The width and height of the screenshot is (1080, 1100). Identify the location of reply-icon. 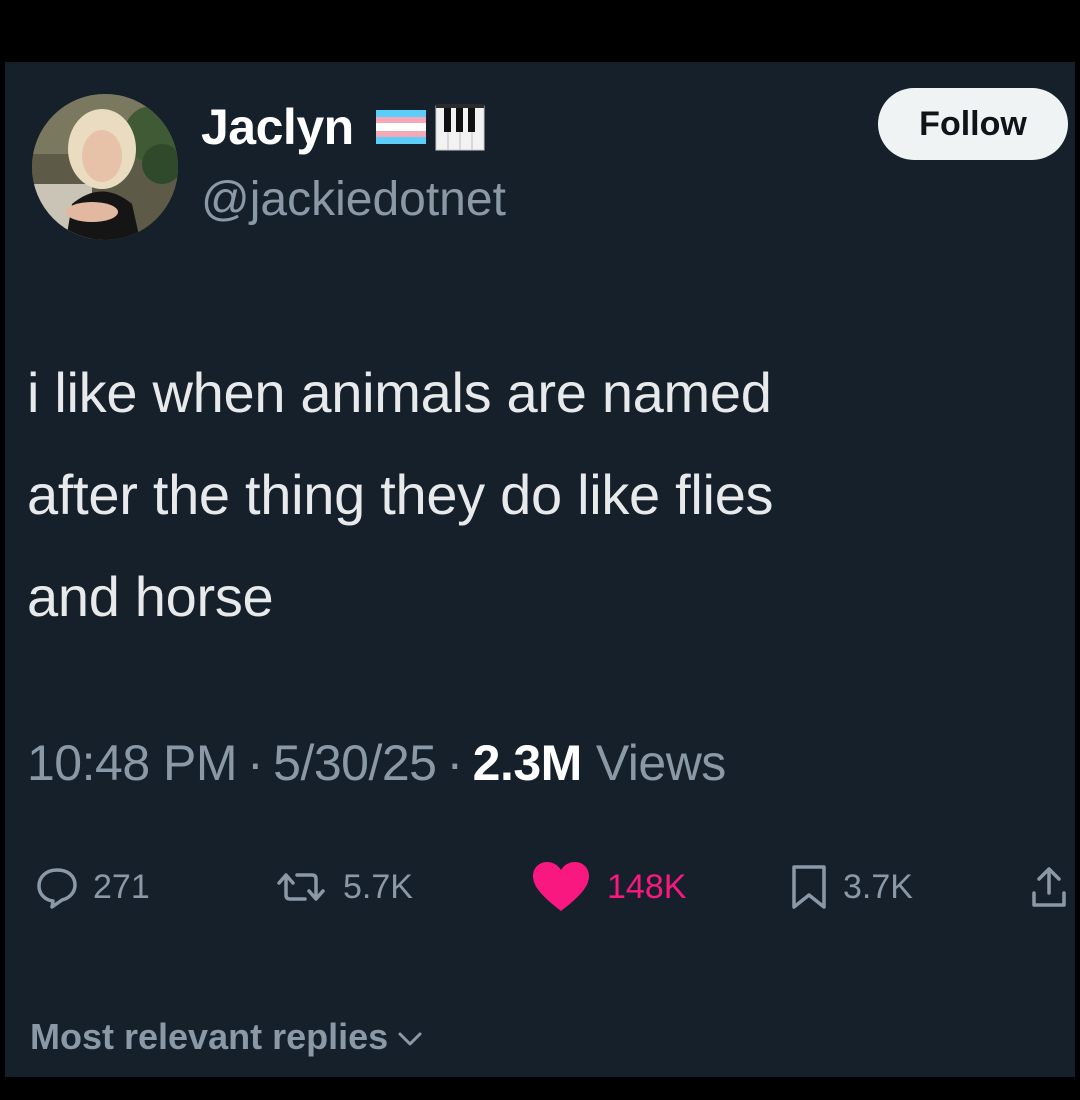
(57, 887).